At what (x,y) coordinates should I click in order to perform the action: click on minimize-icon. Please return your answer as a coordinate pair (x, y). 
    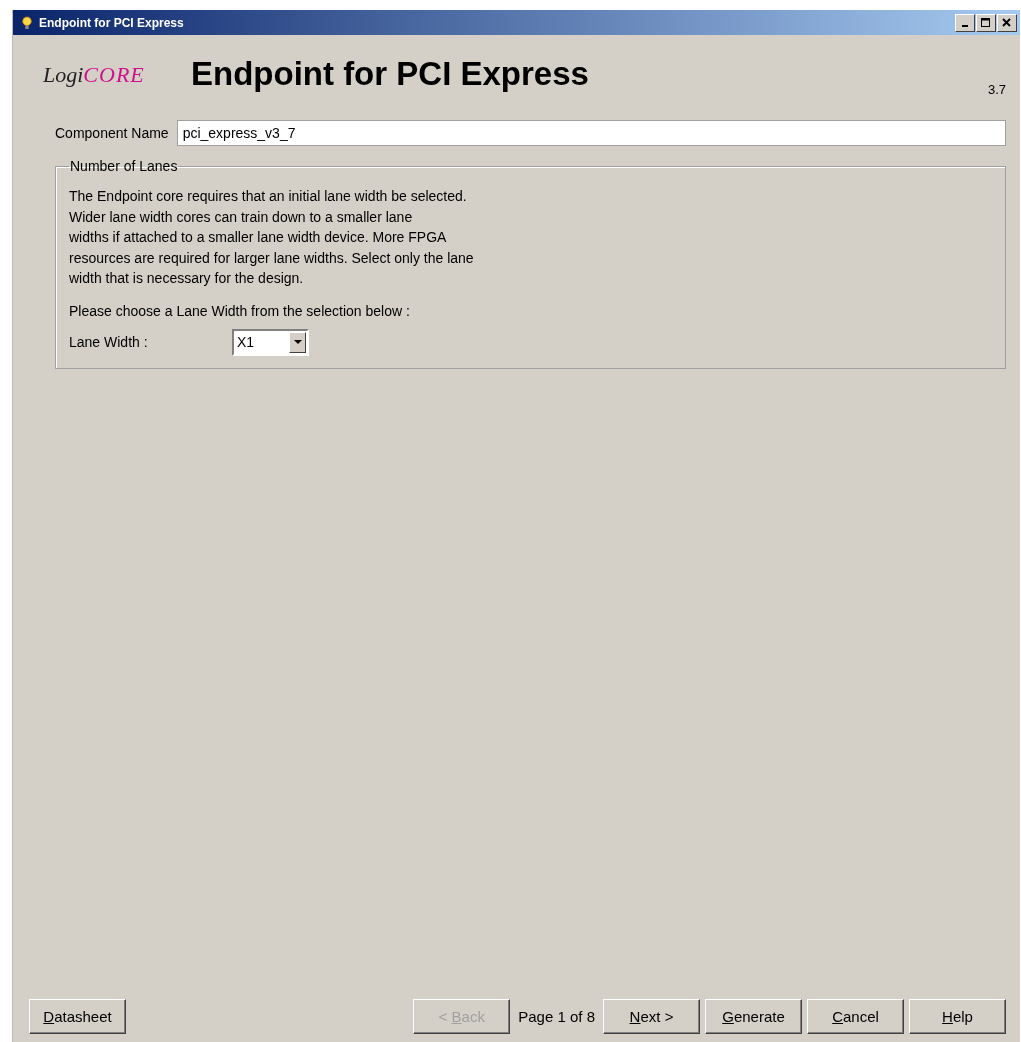
    Looking at the image, I should click on (965, 25).